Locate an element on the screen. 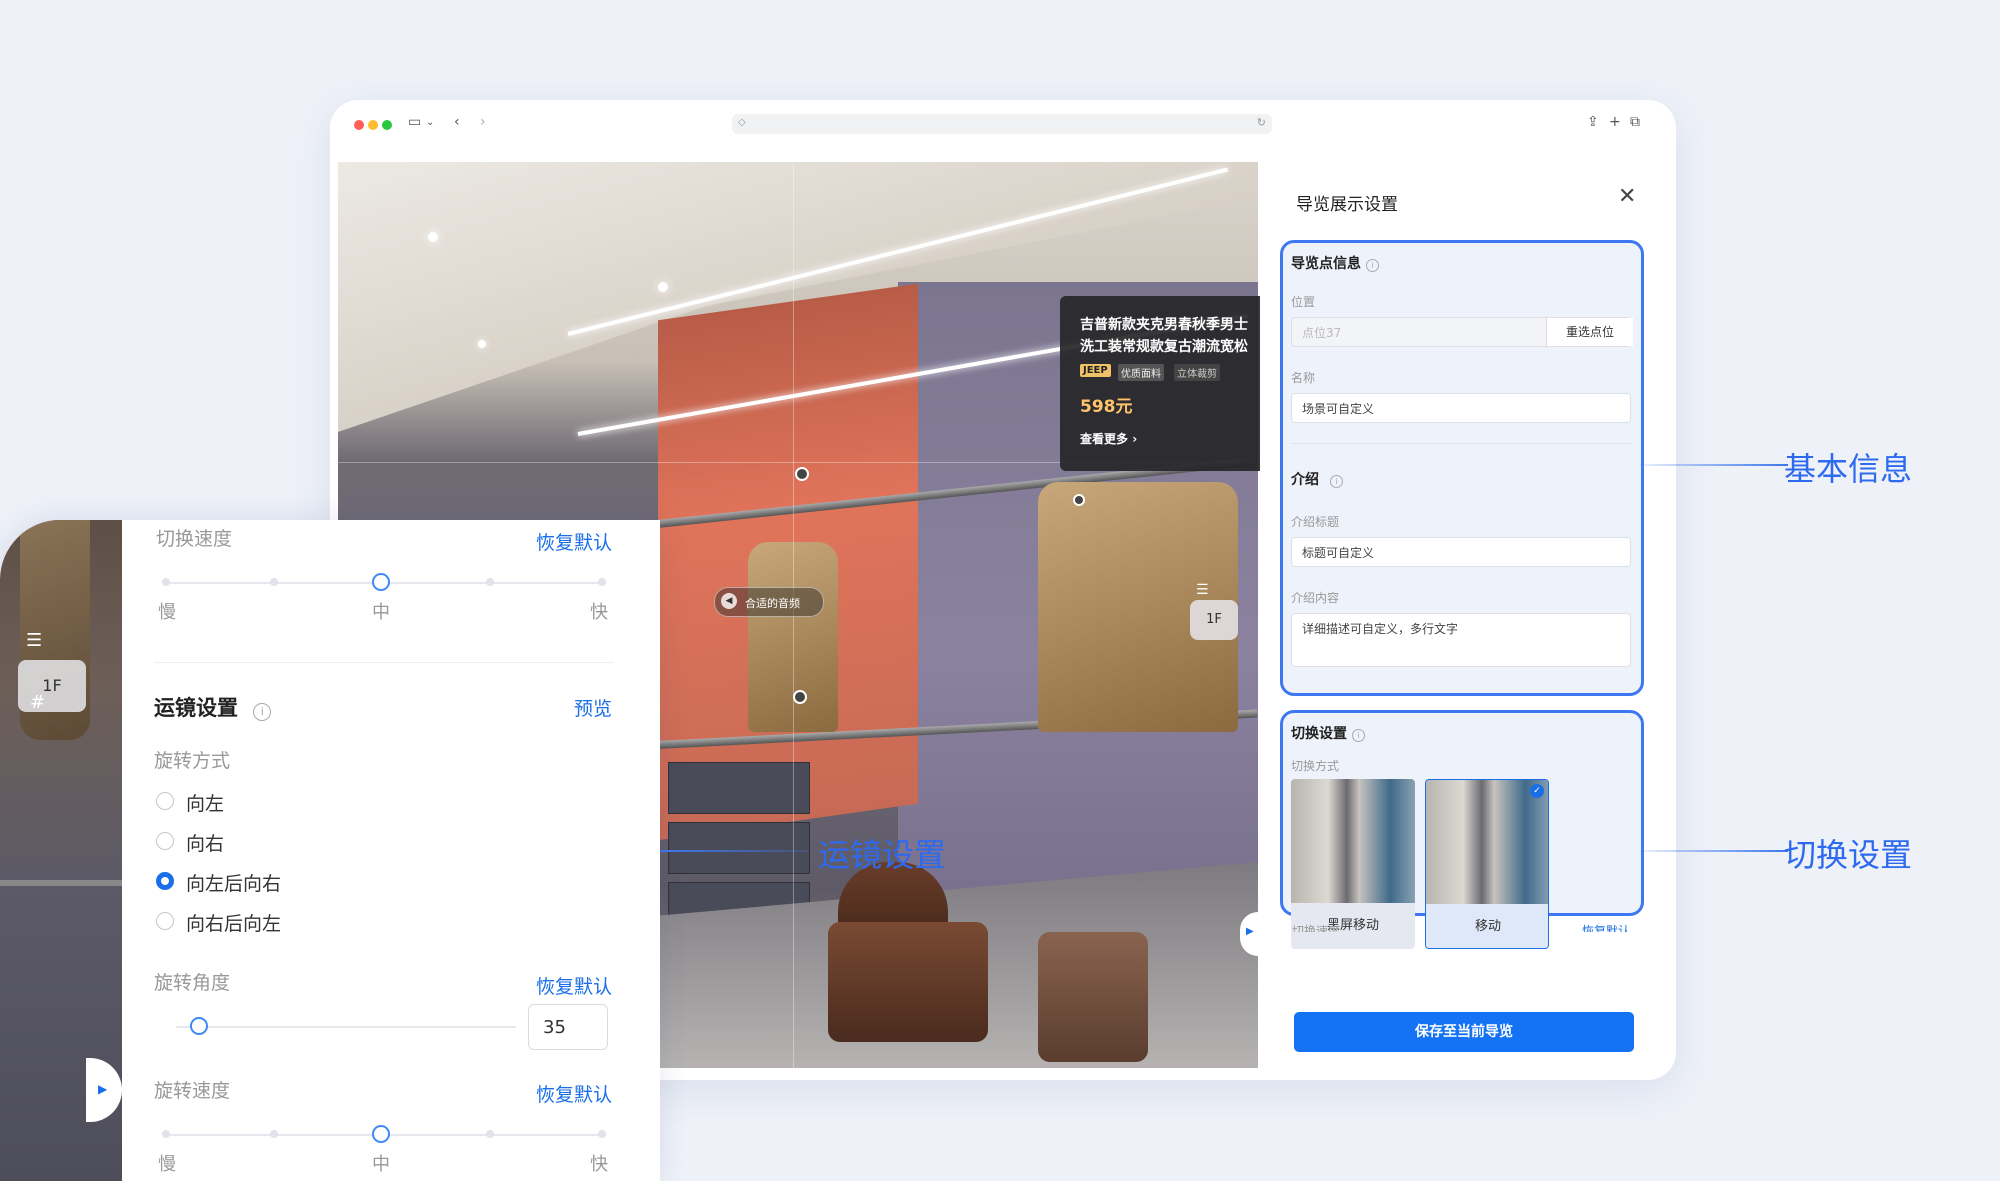 This screenshot has width=2000, height=1181. intro-title: 介绍 i is located at coordinates (1317, 479).